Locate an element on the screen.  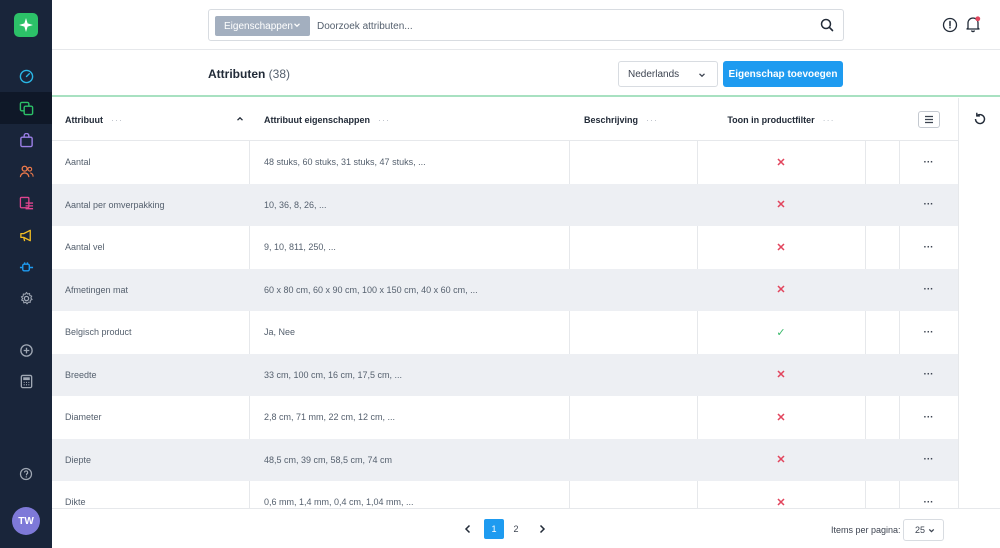
chevron-left-icon is located at coordinates (468, 529).